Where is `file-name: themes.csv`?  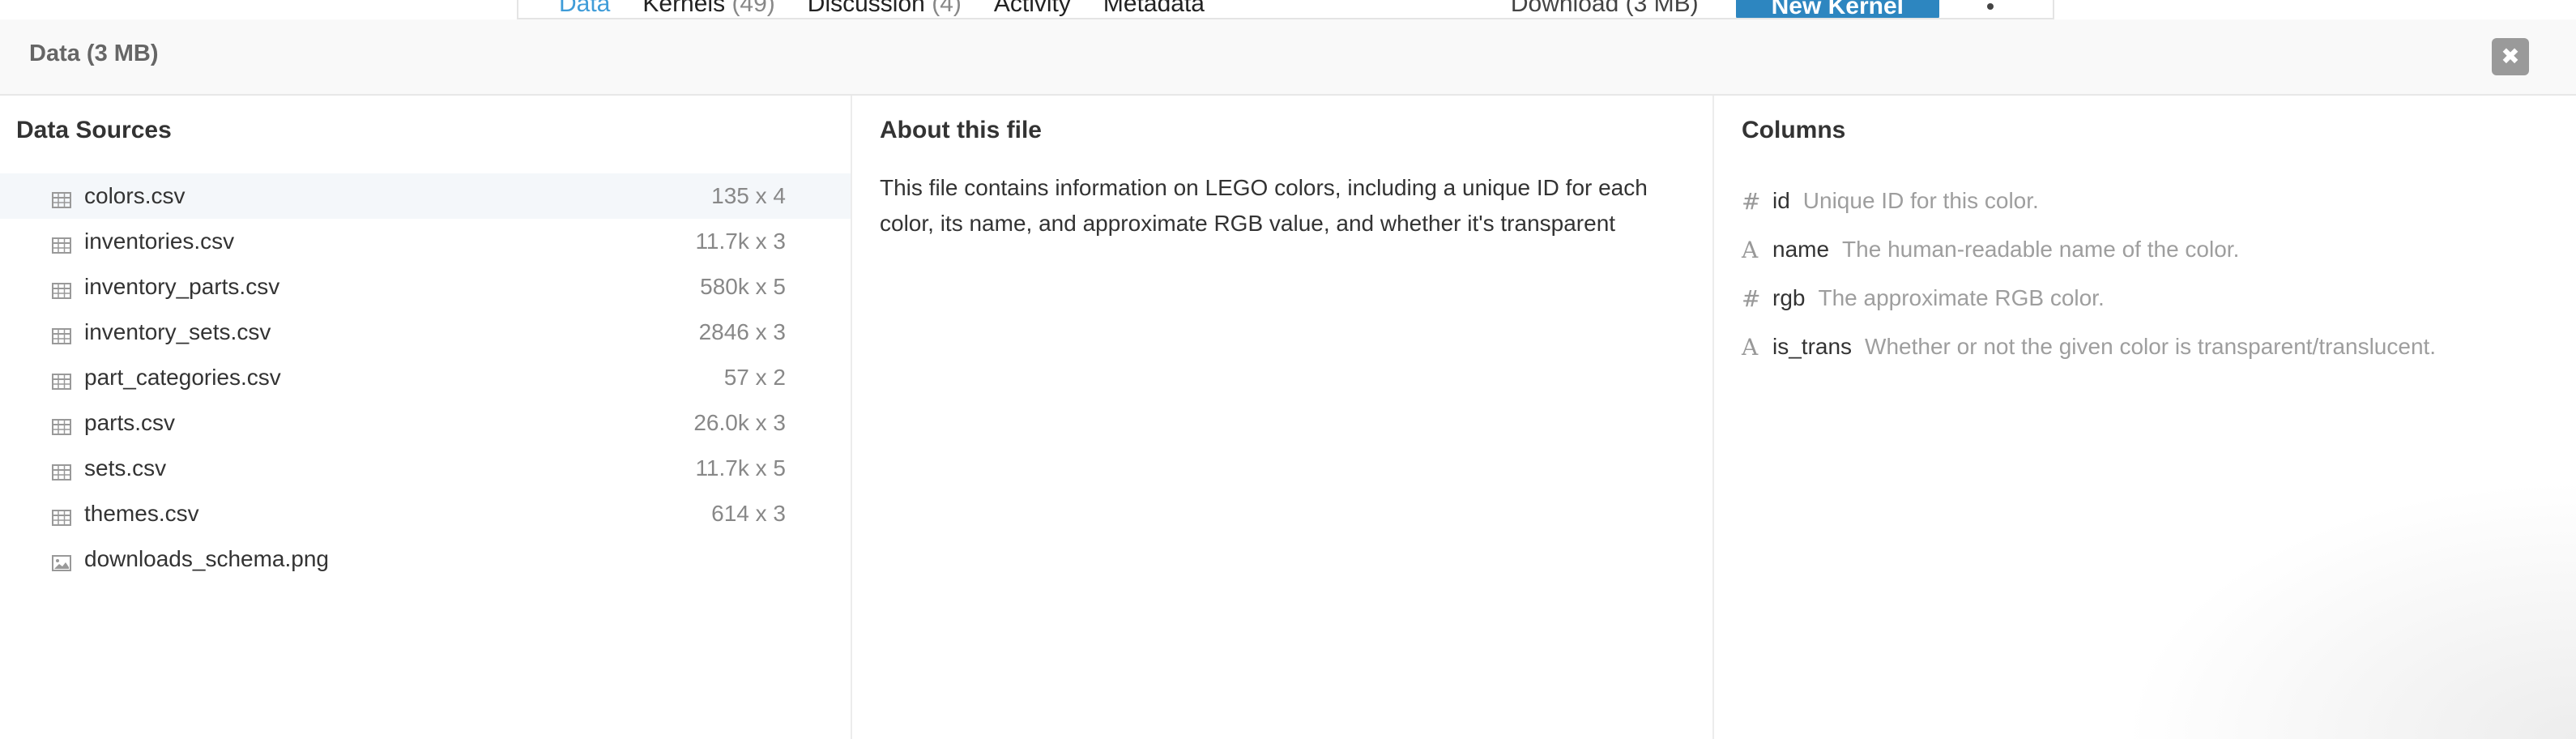 file-name: themes.csv is located at coordinates (141, 513).